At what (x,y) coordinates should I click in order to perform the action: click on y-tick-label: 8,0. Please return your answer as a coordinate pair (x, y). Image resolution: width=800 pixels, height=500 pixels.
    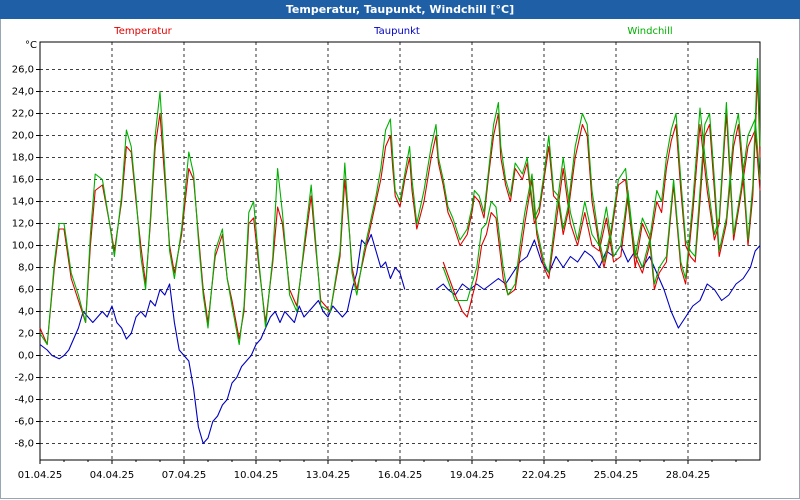
    Looking at the image, I should click on (26, 268).